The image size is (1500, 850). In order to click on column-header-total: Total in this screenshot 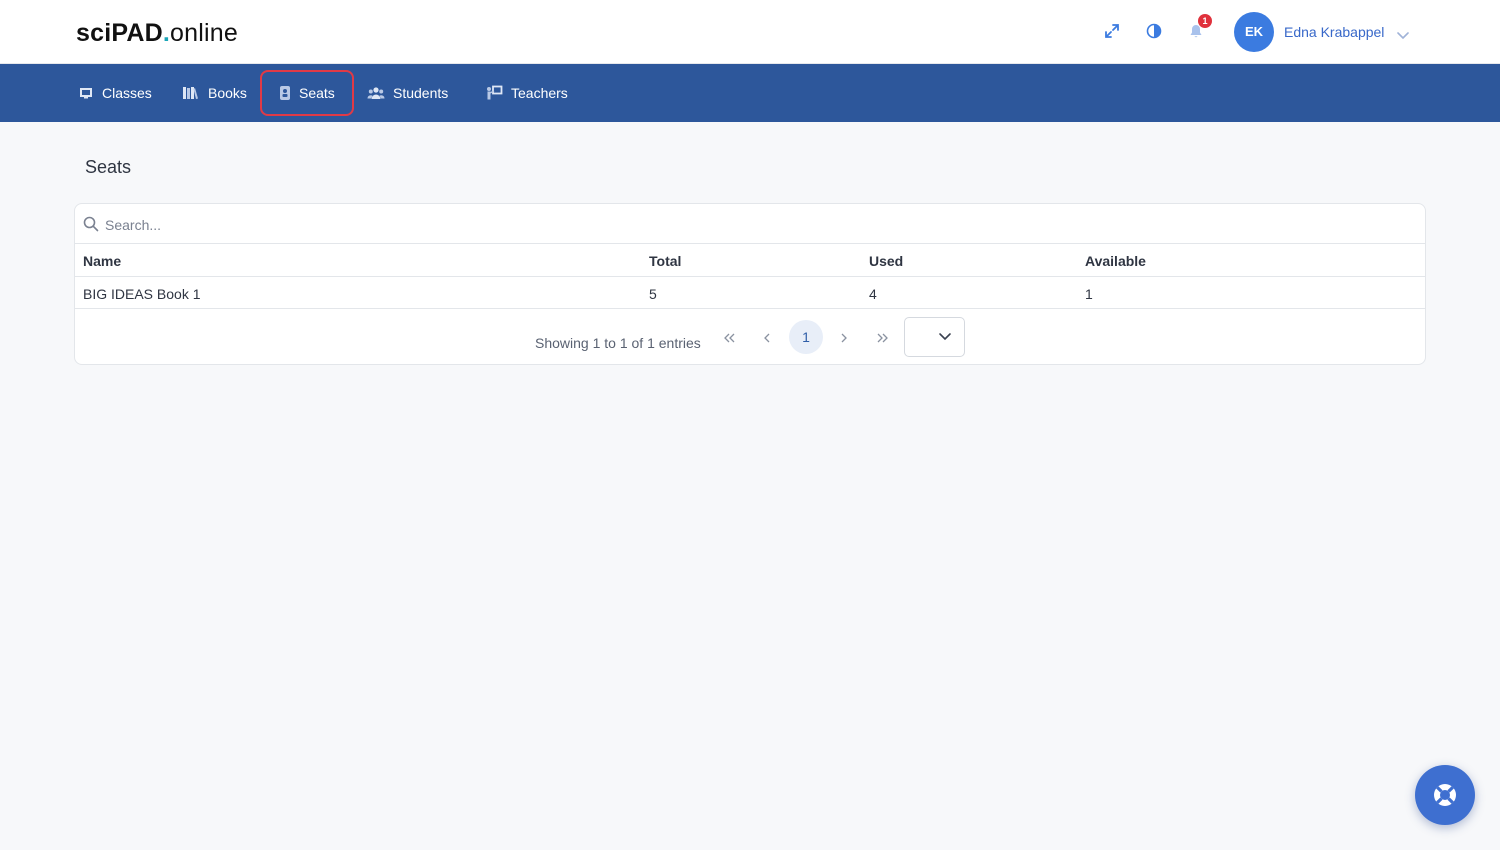, I will do `click(665, 261)`.